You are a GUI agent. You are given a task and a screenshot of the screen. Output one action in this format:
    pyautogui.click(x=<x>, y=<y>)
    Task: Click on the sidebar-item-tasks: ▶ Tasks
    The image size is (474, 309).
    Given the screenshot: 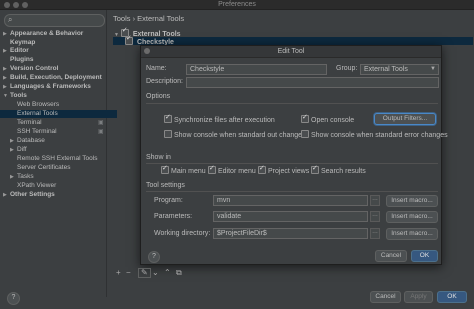 What is the action you would take?
    pyautogui.click(x=17, y=177)
    